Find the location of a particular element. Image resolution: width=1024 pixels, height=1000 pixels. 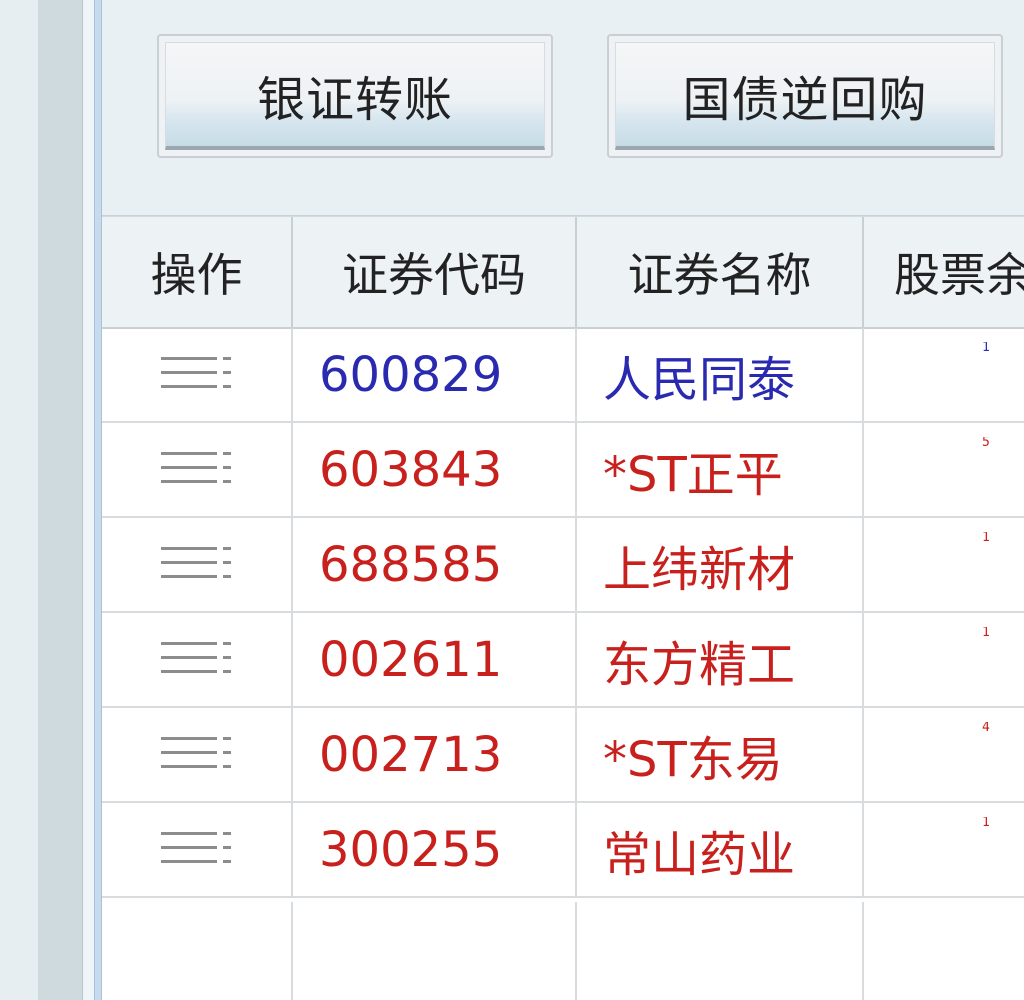

table-row: 300255 常山药业 1 is located at coordinates (563, 850).